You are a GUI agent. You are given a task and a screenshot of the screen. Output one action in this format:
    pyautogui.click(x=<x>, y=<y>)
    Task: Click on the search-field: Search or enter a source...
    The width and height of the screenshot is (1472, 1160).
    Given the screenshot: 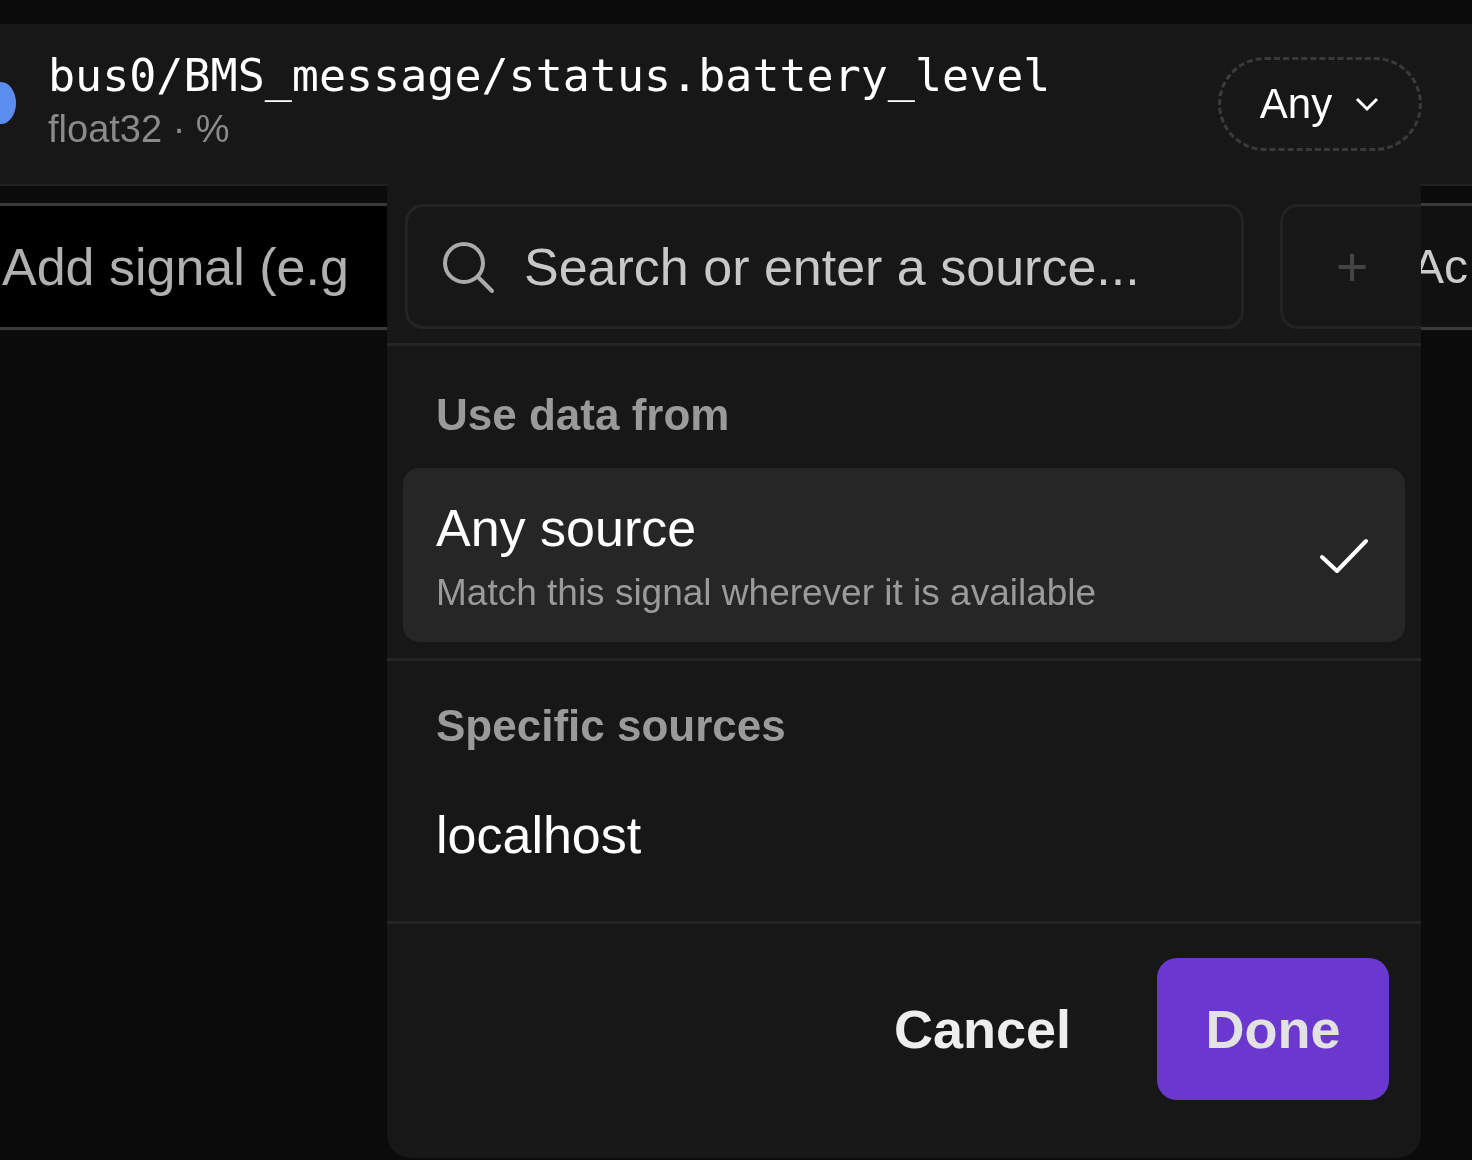 What is the action you would take?
    pyautogui.click(x=824, y=266)
    